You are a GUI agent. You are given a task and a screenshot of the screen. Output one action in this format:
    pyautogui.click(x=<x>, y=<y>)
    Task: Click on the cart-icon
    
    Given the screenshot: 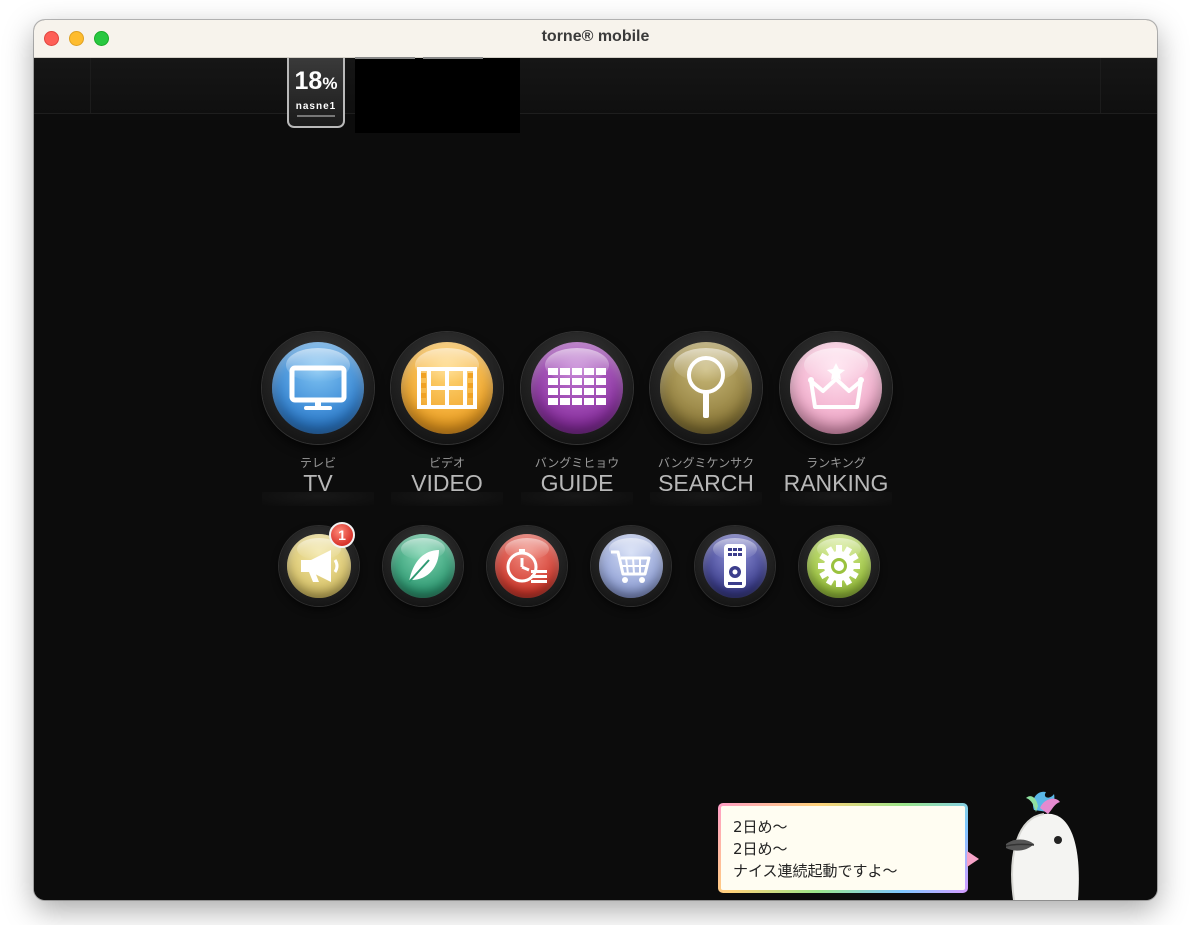 What is the action you would take?
    pyautogui.click(x=631, y=566)
    